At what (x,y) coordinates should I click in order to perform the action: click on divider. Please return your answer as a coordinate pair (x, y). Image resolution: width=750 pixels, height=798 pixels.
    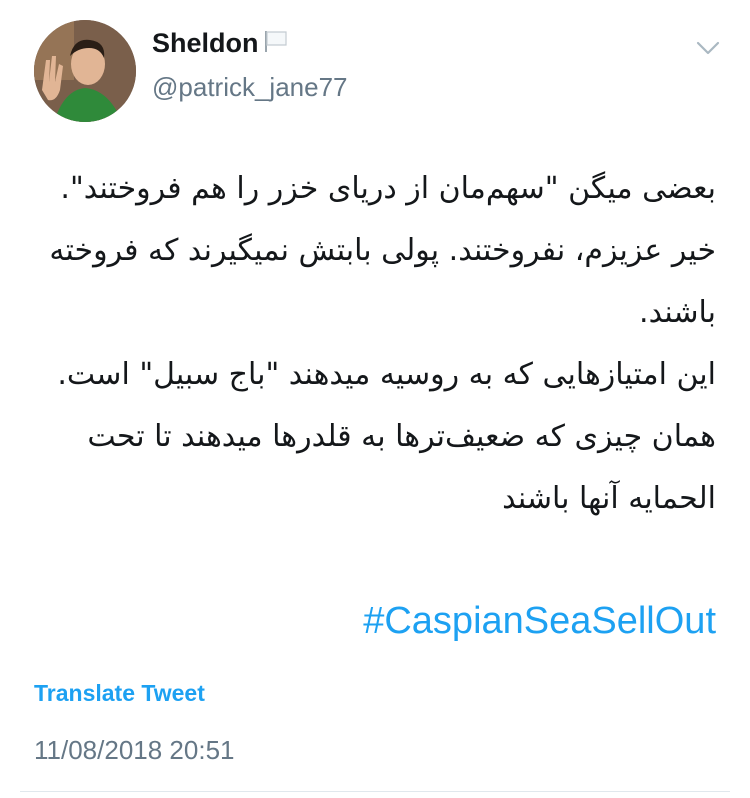
    Looking at the image, I should click on (375, 791).